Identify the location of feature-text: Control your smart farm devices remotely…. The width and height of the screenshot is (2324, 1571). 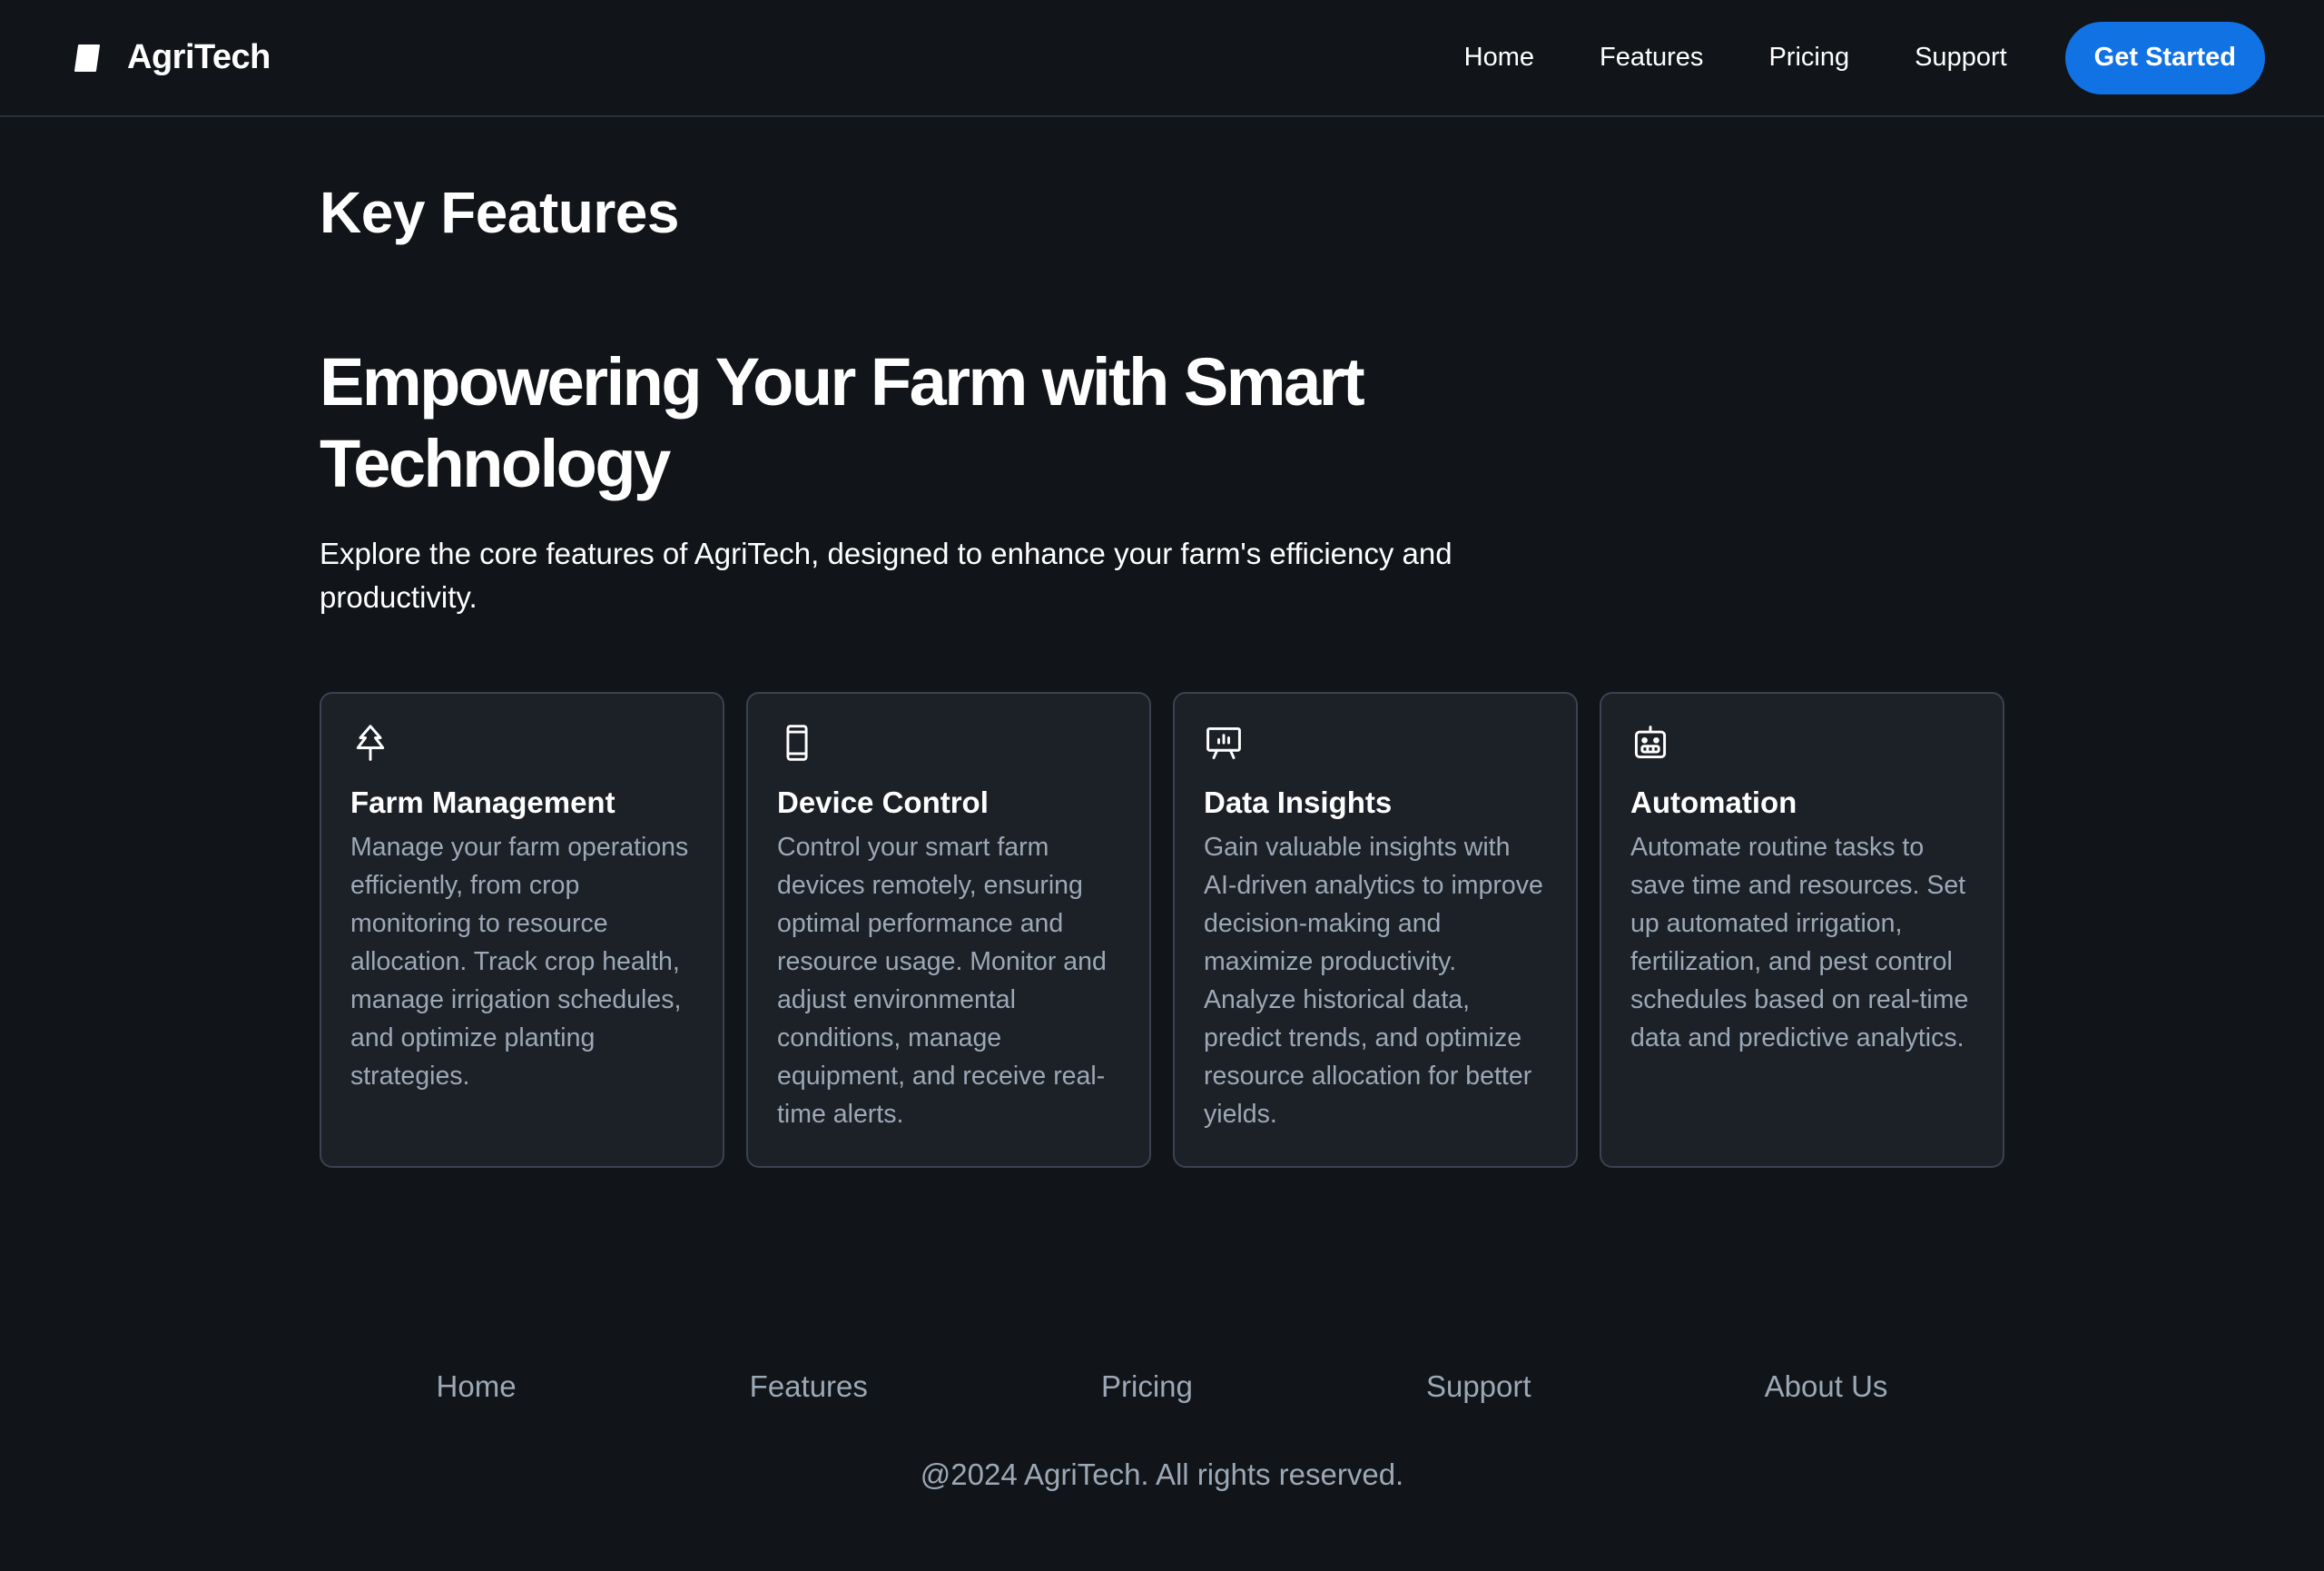
(942, 981).